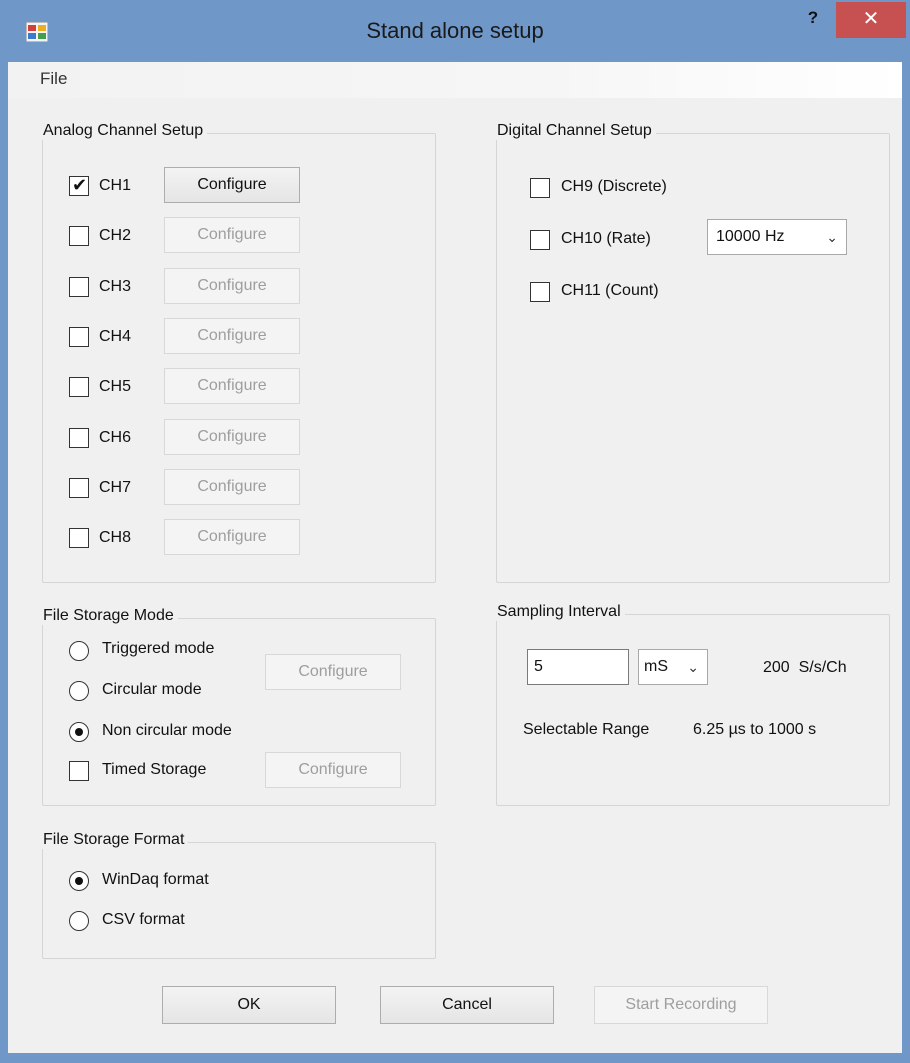 This screenshot has width=910, height=1063. Describe the element at coordinates (755, 729) in the screenshot. I see `selectable-range-value: 6.25 µs to 1000 s` at that location.